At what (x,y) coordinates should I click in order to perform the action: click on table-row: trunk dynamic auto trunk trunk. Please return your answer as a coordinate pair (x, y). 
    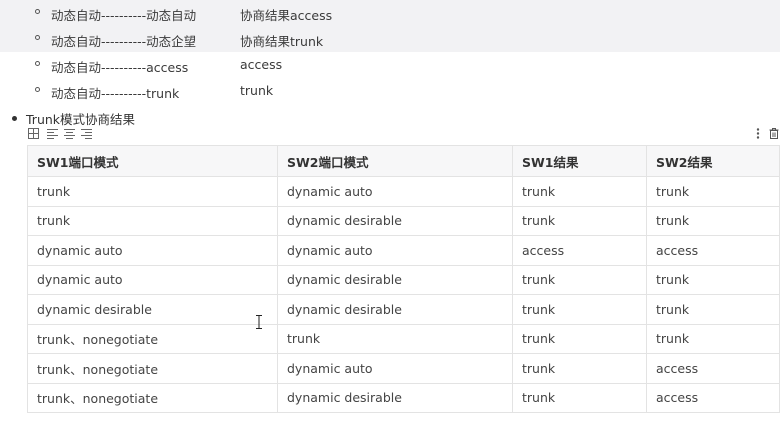
    Looking at the image, I should click on (403, 191).